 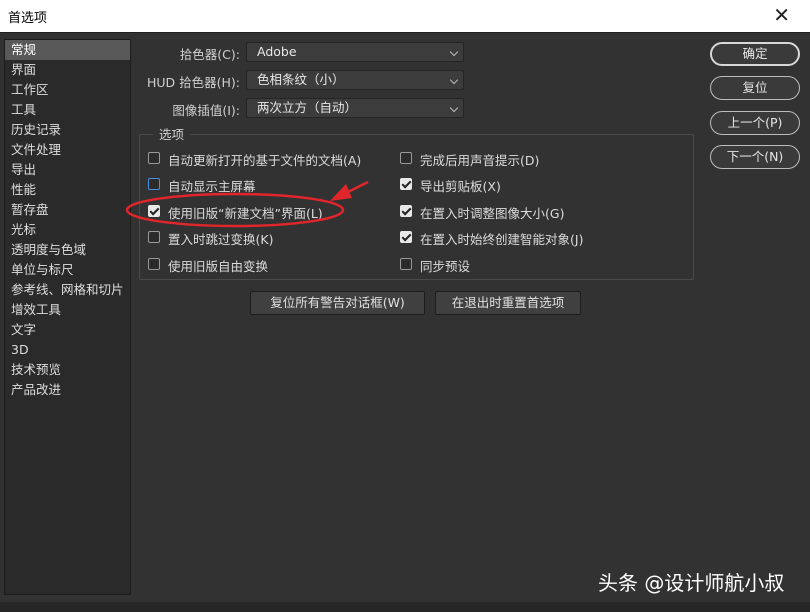 What do you see at coordinates (755, 123) in the screenshot?
I see `previous-button: 上一个(P)` at bounding box center [755, 123].